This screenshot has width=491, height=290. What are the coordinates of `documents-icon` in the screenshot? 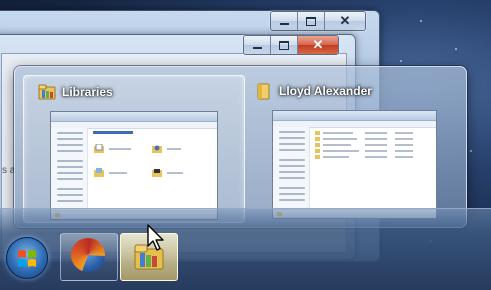 It's located at (99, 148).